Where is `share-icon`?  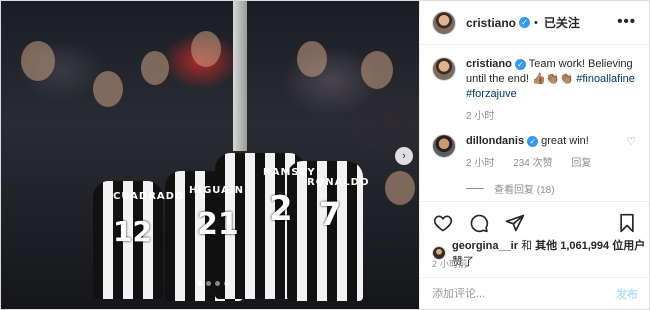
share-icon is located at coordinates (515, 223).